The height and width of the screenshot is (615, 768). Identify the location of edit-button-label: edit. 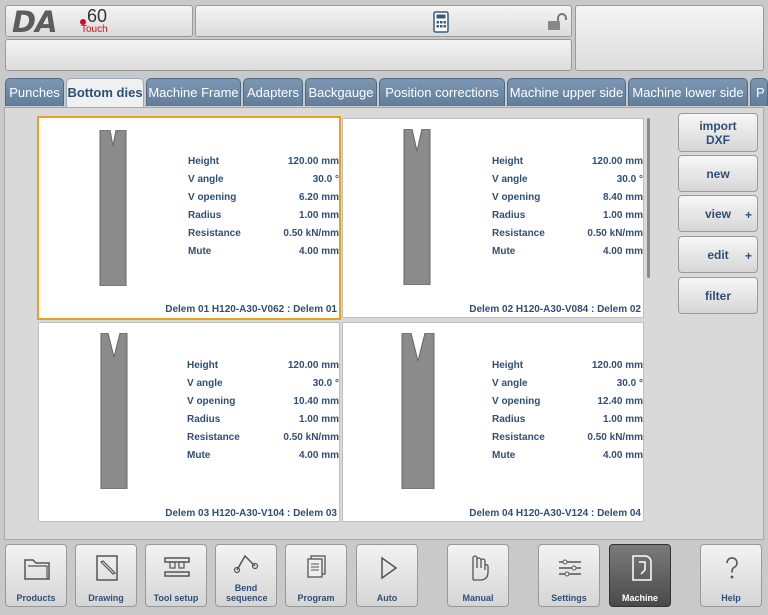
(718, 255).